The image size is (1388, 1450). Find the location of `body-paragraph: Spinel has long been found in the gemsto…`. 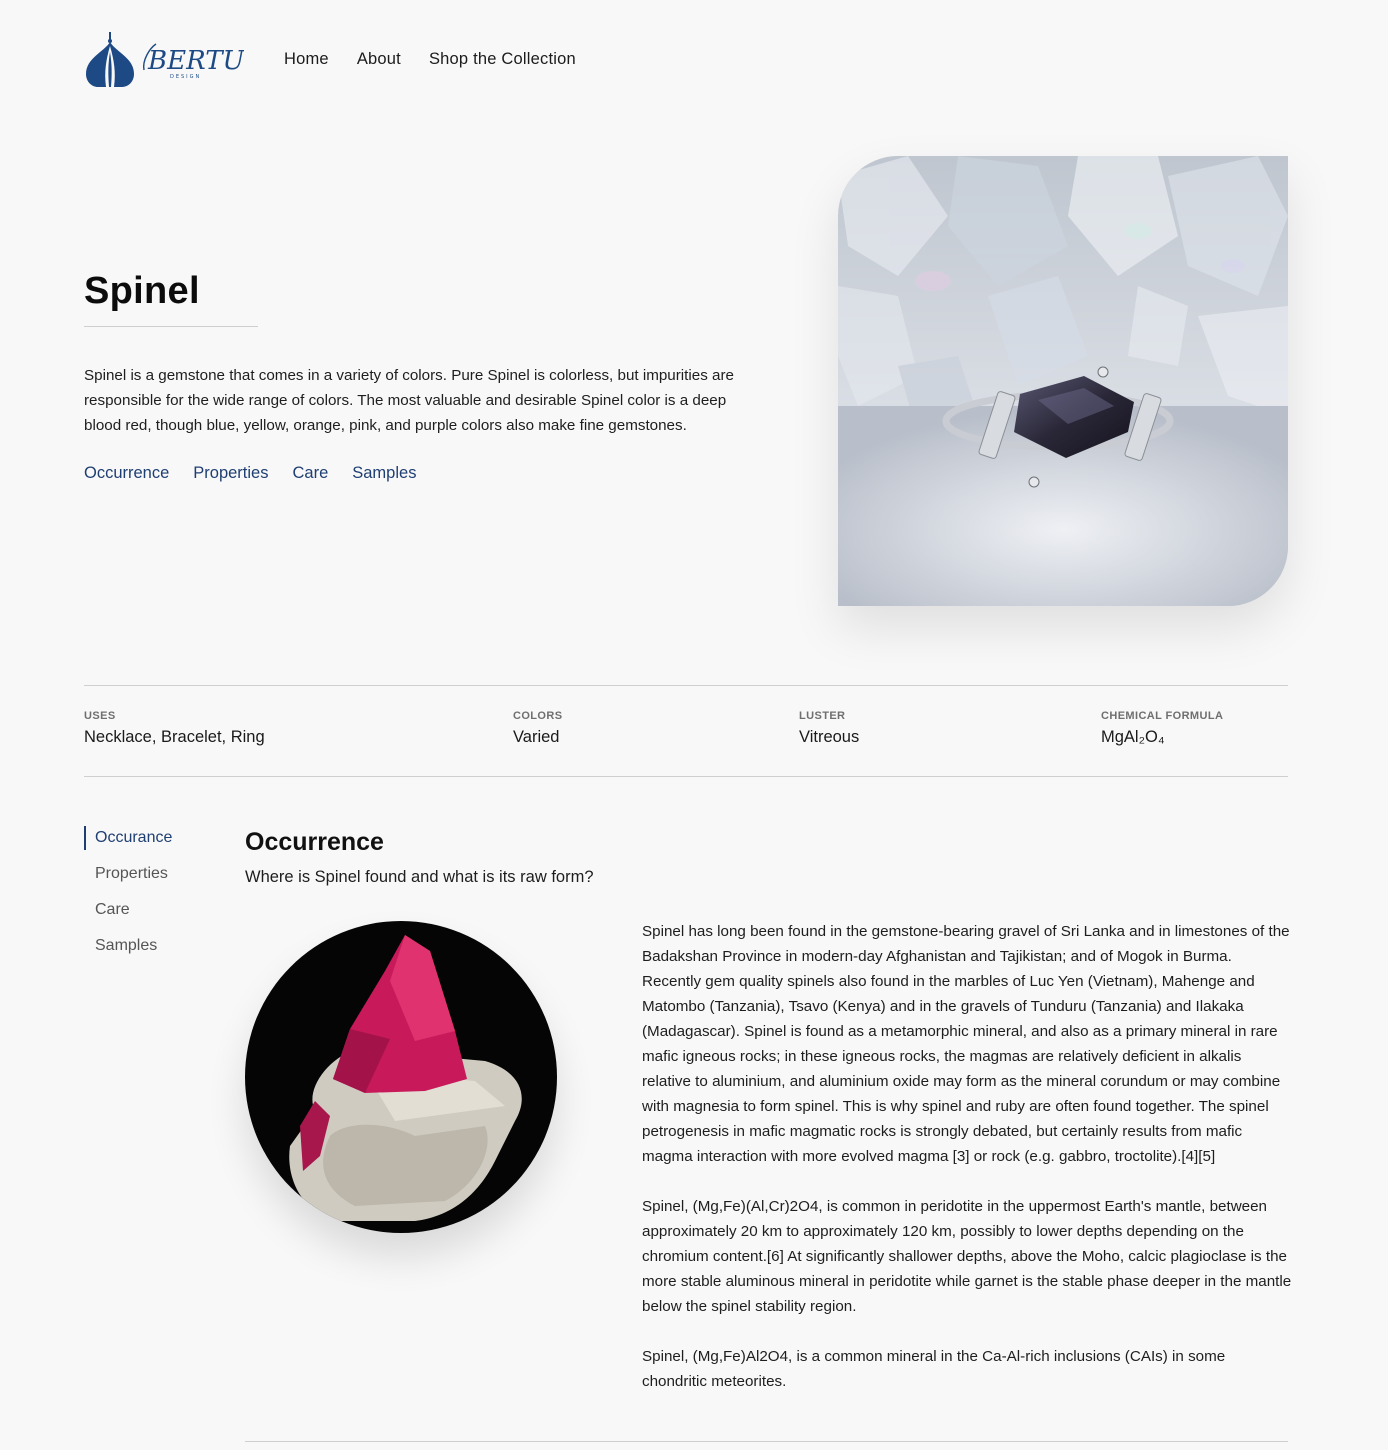

body-paragraph: Spinel has long been found in the gemsto… is located at coordinates (966, 1044).